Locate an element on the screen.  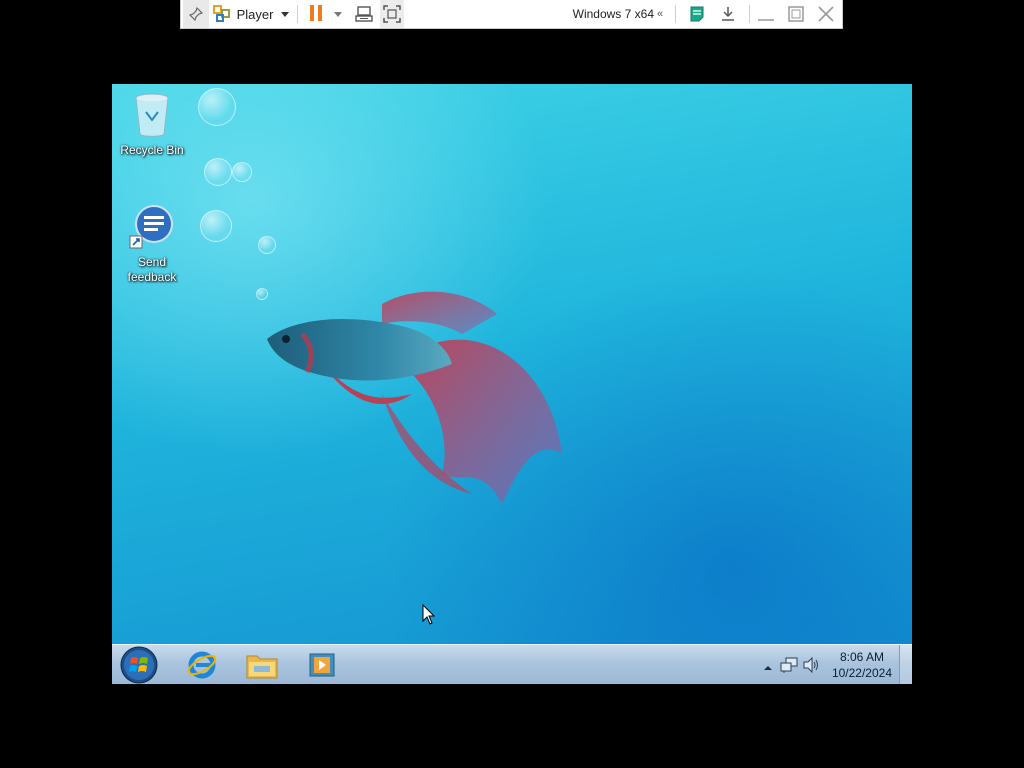
show-hidden-icons-arrow is located at coordinates (768, 668).